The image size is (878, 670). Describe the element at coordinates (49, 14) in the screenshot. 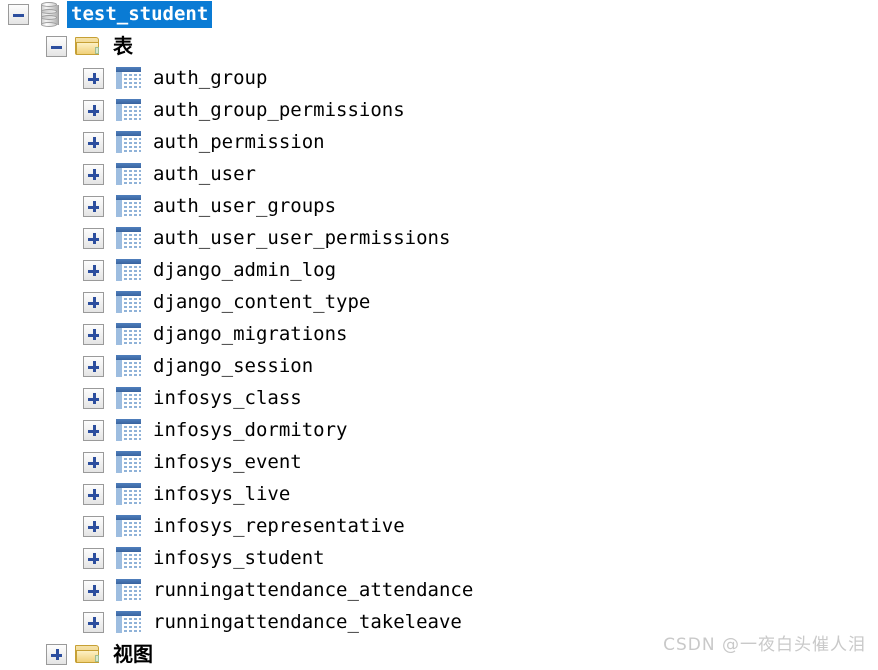

I see `database-icon` at that location.